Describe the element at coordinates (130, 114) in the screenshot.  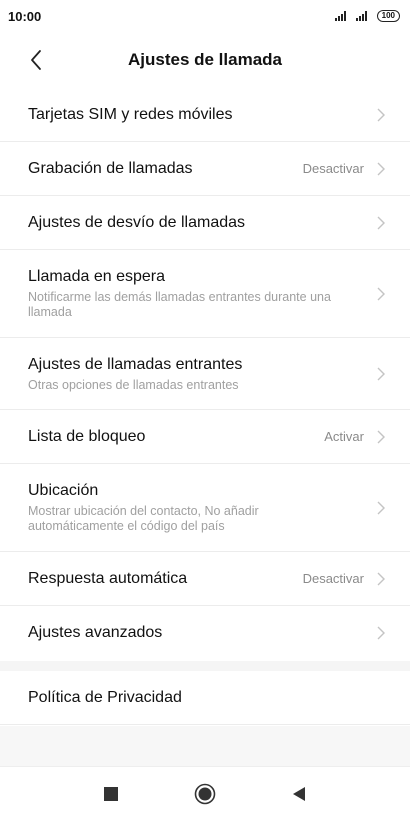
I see `item-title: Tarjetas SIM y redes móviles` at that location.